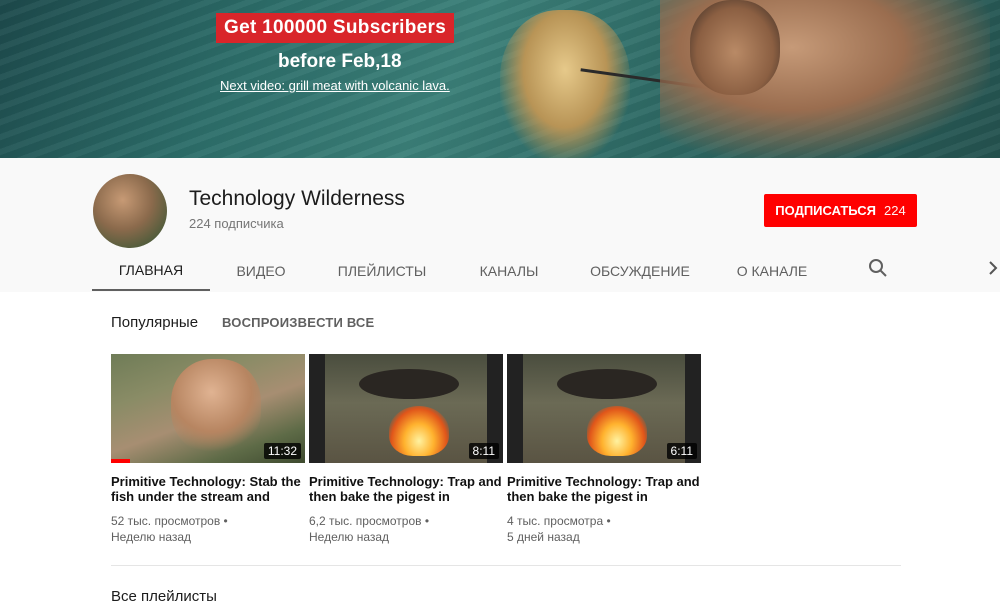  I want to click on video-duration: 6:11, so click(681, 451).